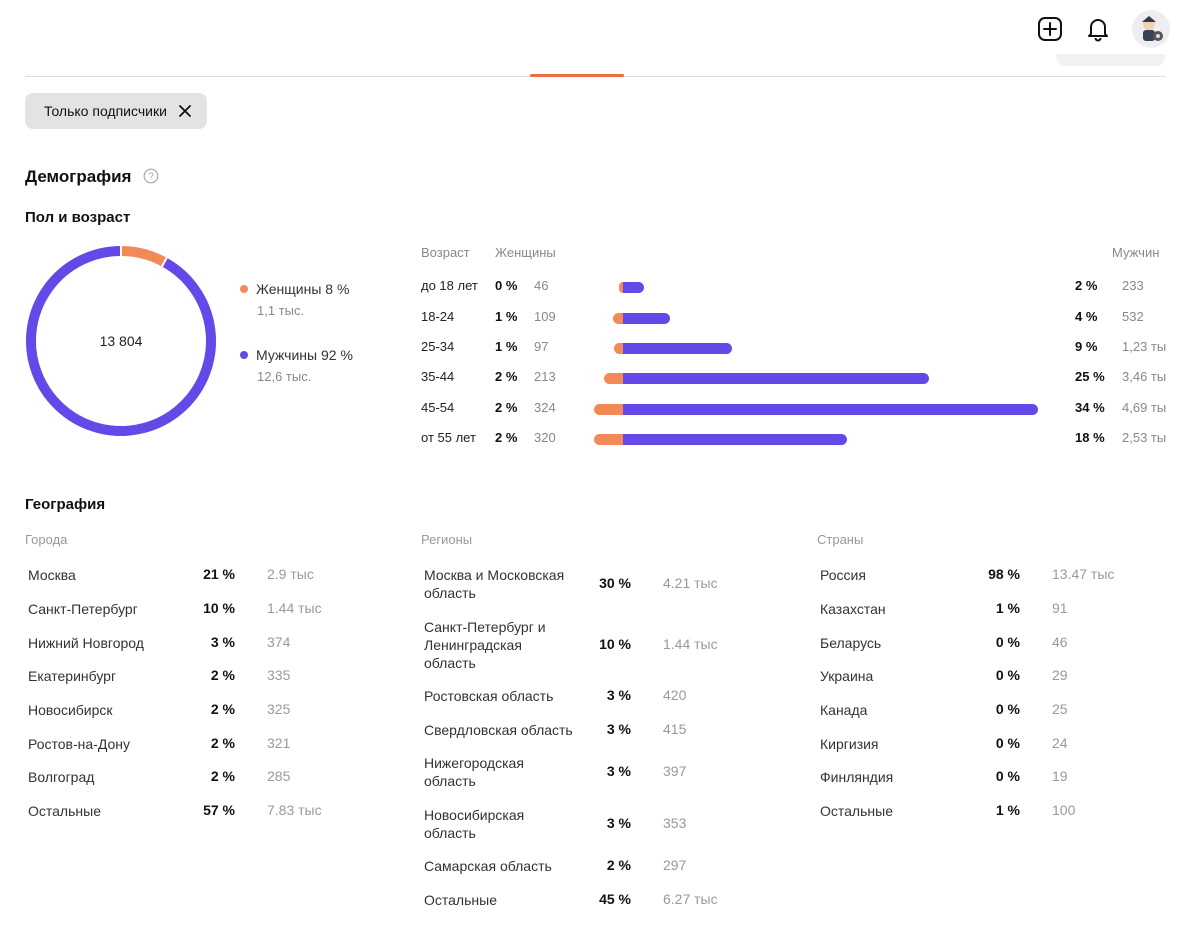 This screenshot has width=1200, height=932. Describe the element at coordinates (279, 642) in the screenshot. I see `cities-count: 374` at that location.